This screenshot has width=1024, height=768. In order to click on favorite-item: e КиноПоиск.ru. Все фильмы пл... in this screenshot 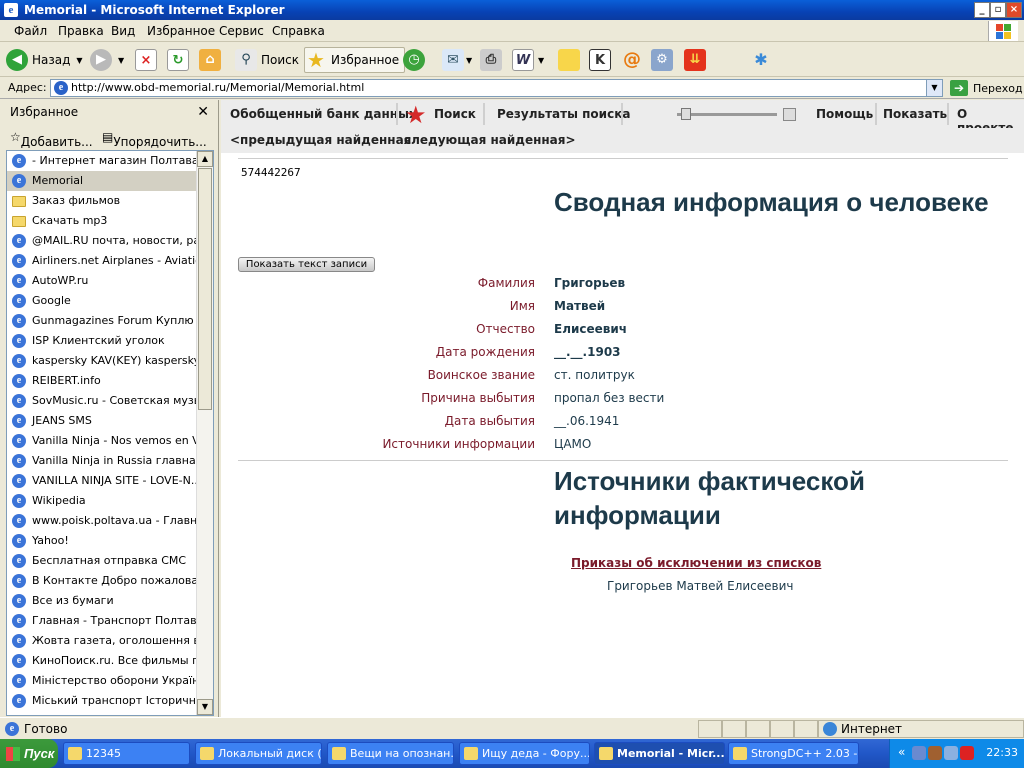, I will do `click(101, 661)`.